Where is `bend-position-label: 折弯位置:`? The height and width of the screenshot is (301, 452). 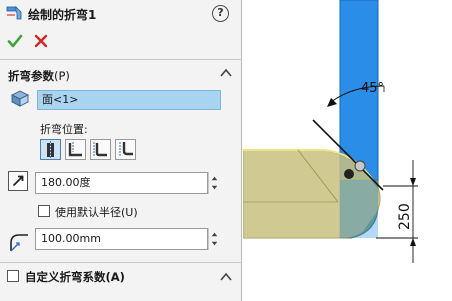
bend-position-label: 折弯位置: is located at coordinates (64, 129).